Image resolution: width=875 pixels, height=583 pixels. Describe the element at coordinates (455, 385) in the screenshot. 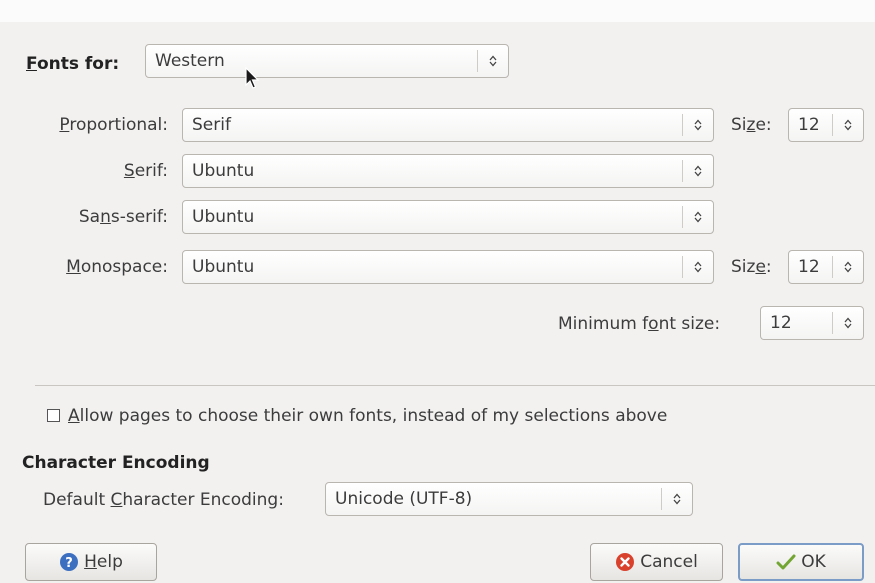

I see `section-divider` at that location.